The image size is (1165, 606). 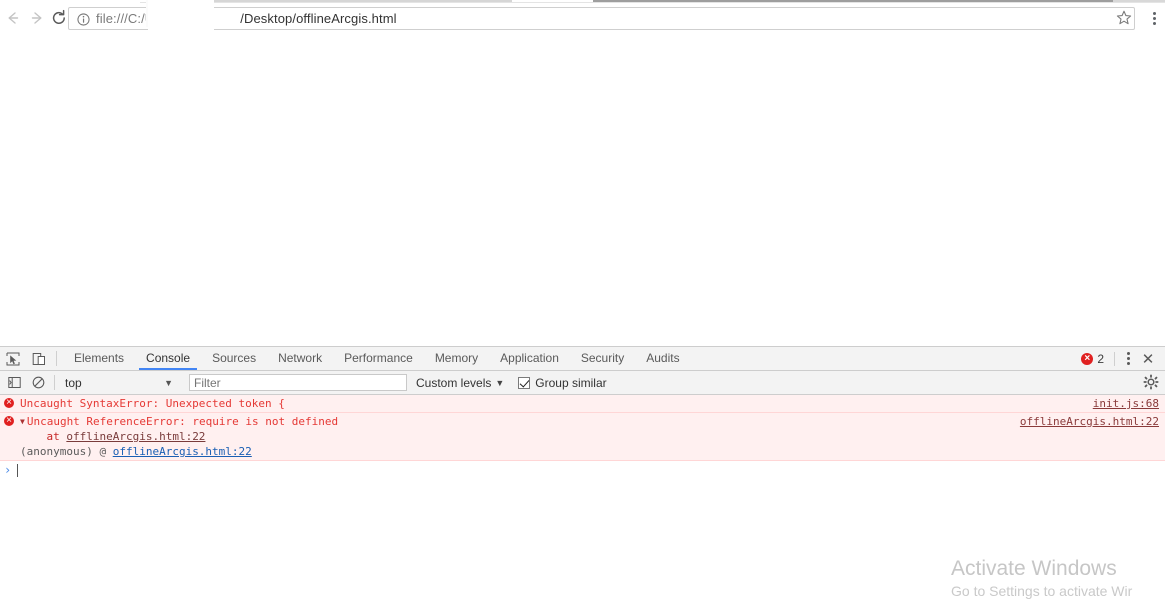 I want to click on console-sidebar-icon, so click(x=14, y=382).